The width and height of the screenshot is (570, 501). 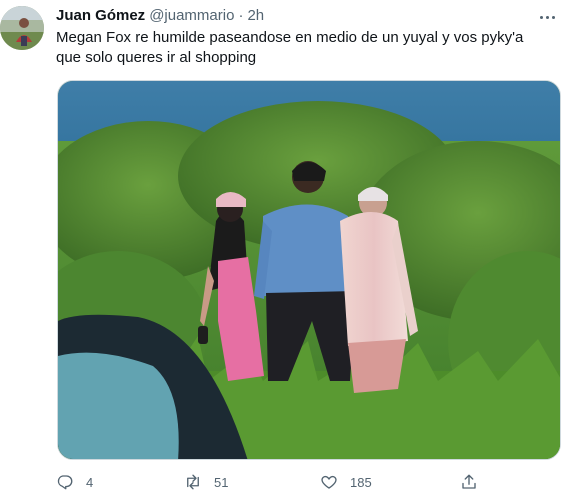 I want to click on timestamp: 2h, so click(x=255, y=15).